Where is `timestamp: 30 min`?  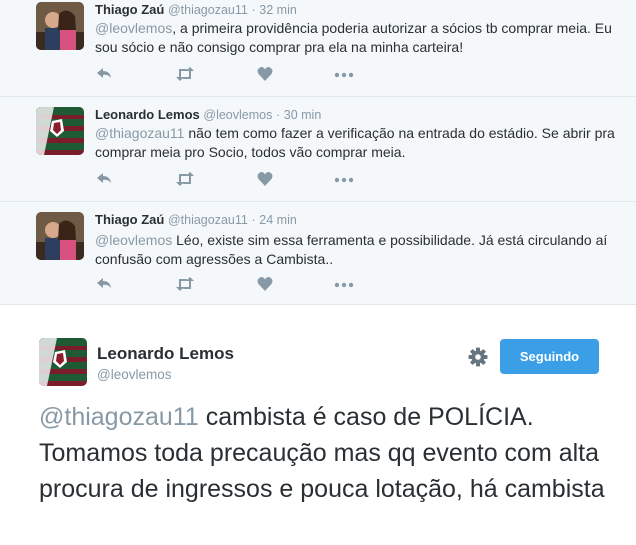
timestamp: 30 min is located at coordinates (303, 115).